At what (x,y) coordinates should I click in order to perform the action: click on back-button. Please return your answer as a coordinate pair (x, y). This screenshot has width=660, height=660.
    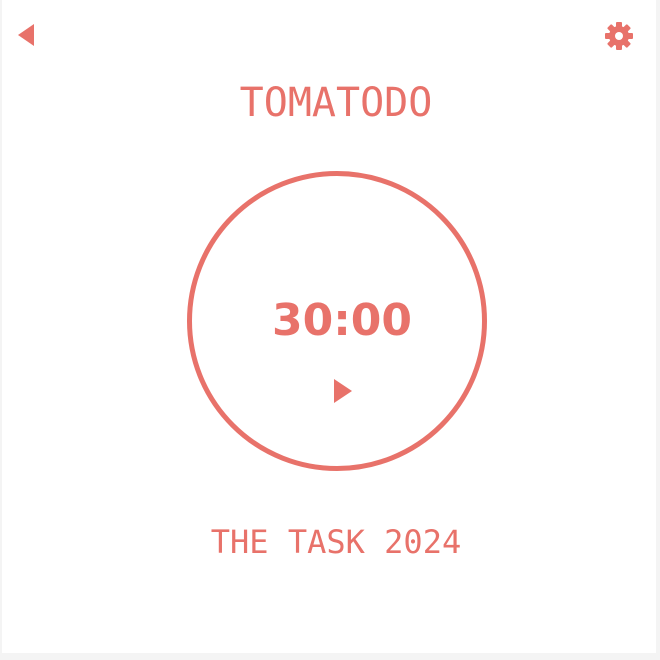
    Looking at the image, I should click on (26, 35).